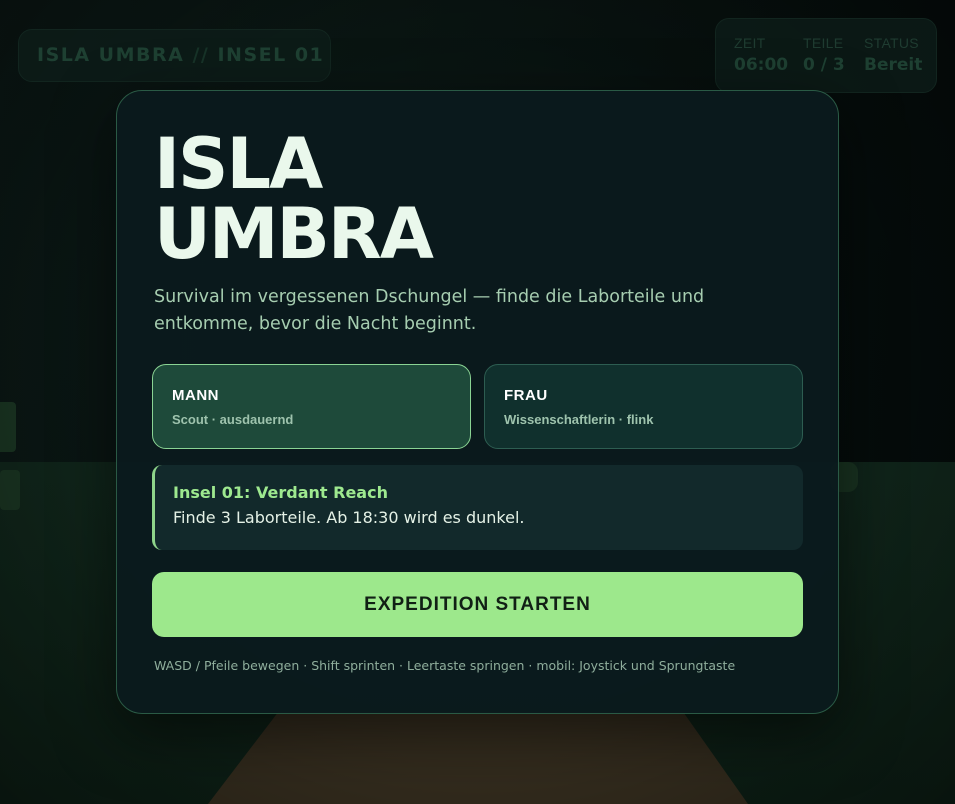 This screenshot has width=955, height=804. Describe the element at coordinates (238, 164) in the screenshot. I see `game-title-line-1: ISLA` at that location.